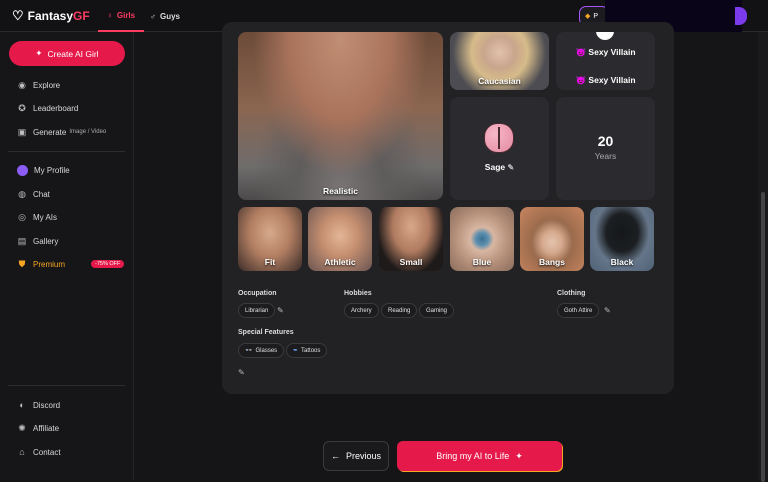  I want to click on previous-label: Previous, so click(363, 456).